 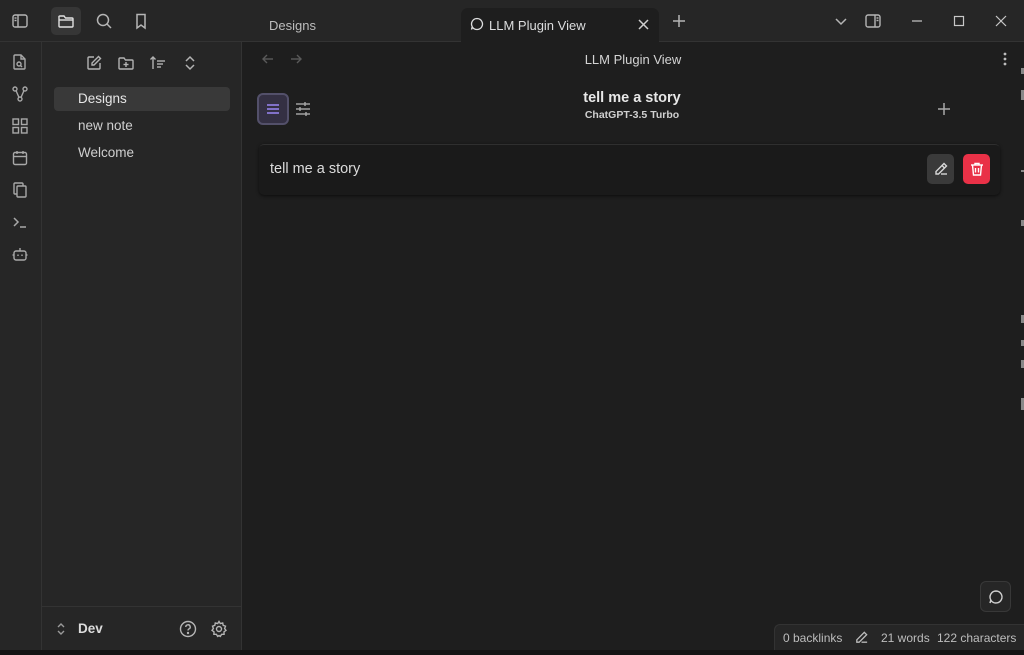 What do you see at coordinates (142, 628) in the screenshot?
I see `vault-switcher: Dev` at bounding box center [142, 628].